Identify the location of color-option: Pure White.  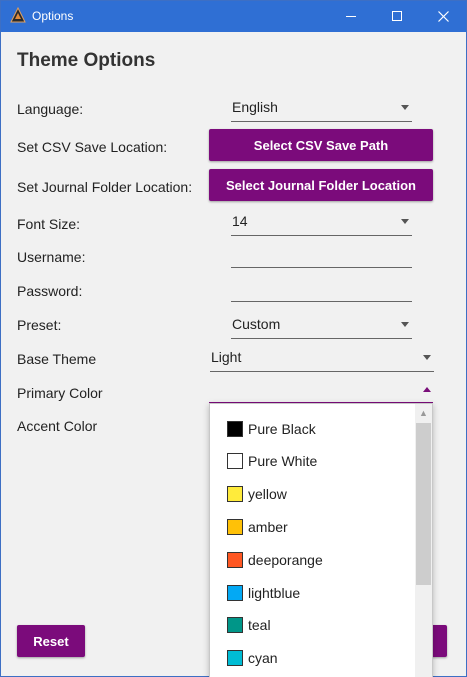
(312, 461).